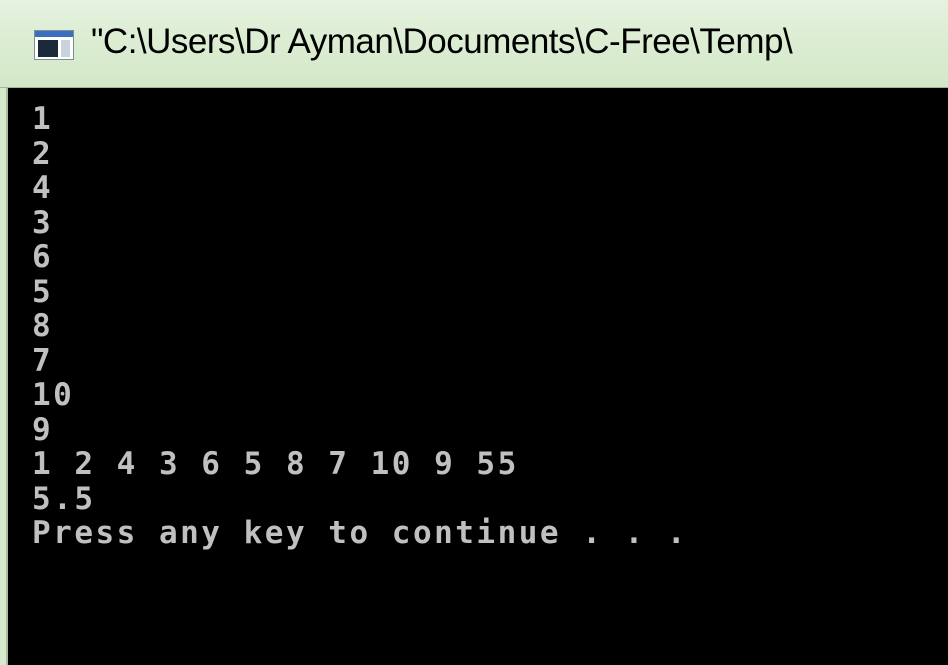 This screenshot has width=948, height=665. I want to click on console-line: 1, so click(43, 119).